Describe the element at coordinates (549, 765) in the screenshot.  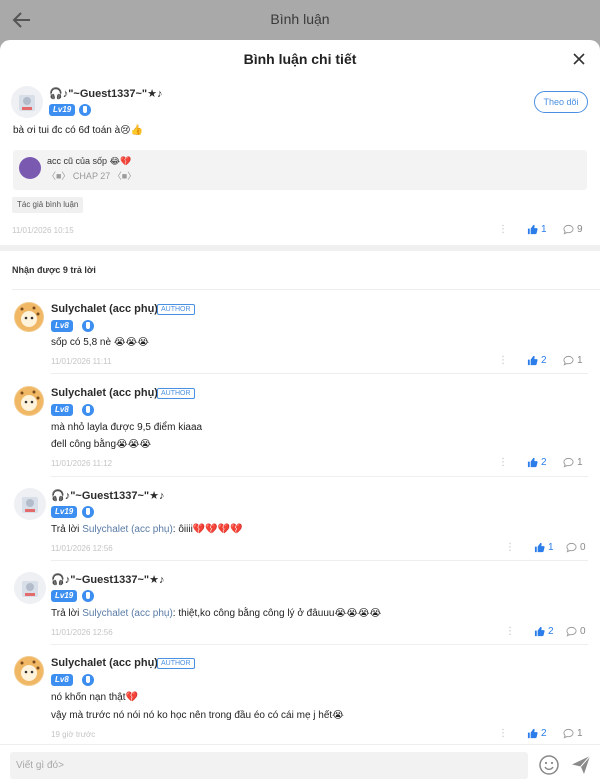
I see `smile-icon` at that location.